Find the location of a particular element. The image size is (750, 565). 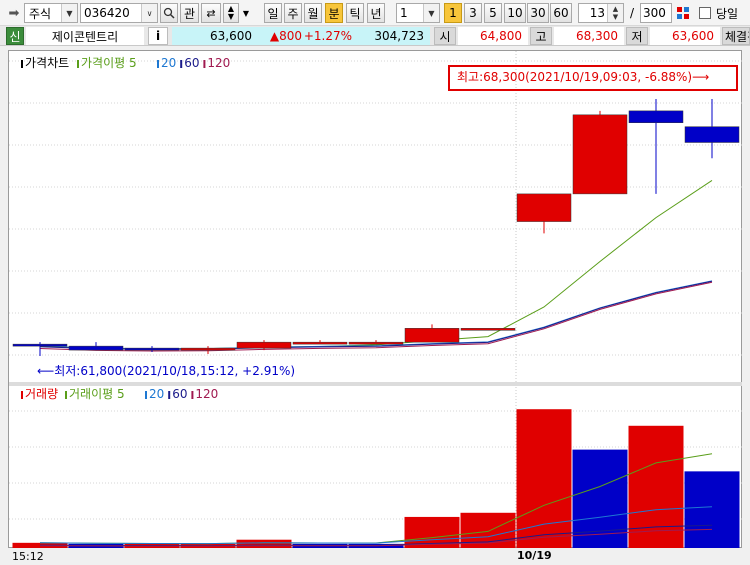

interval-preset-10: 10 is located at coordinates (515, 13).